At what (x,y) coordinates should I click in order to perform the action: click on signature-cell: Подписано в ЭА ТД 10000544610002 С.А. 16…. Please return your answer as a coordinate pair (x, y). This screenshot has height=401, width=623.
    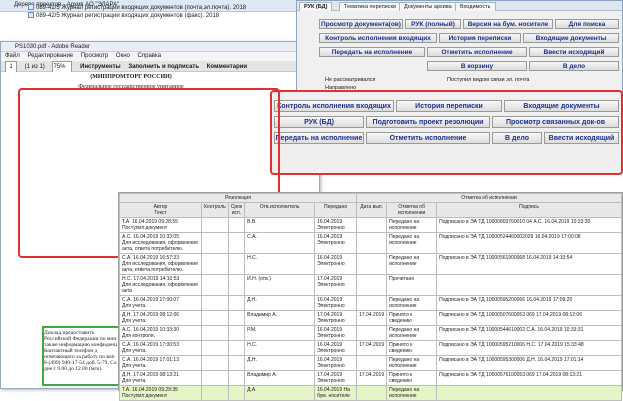
    Looking at the image, I should click on (529, 333).